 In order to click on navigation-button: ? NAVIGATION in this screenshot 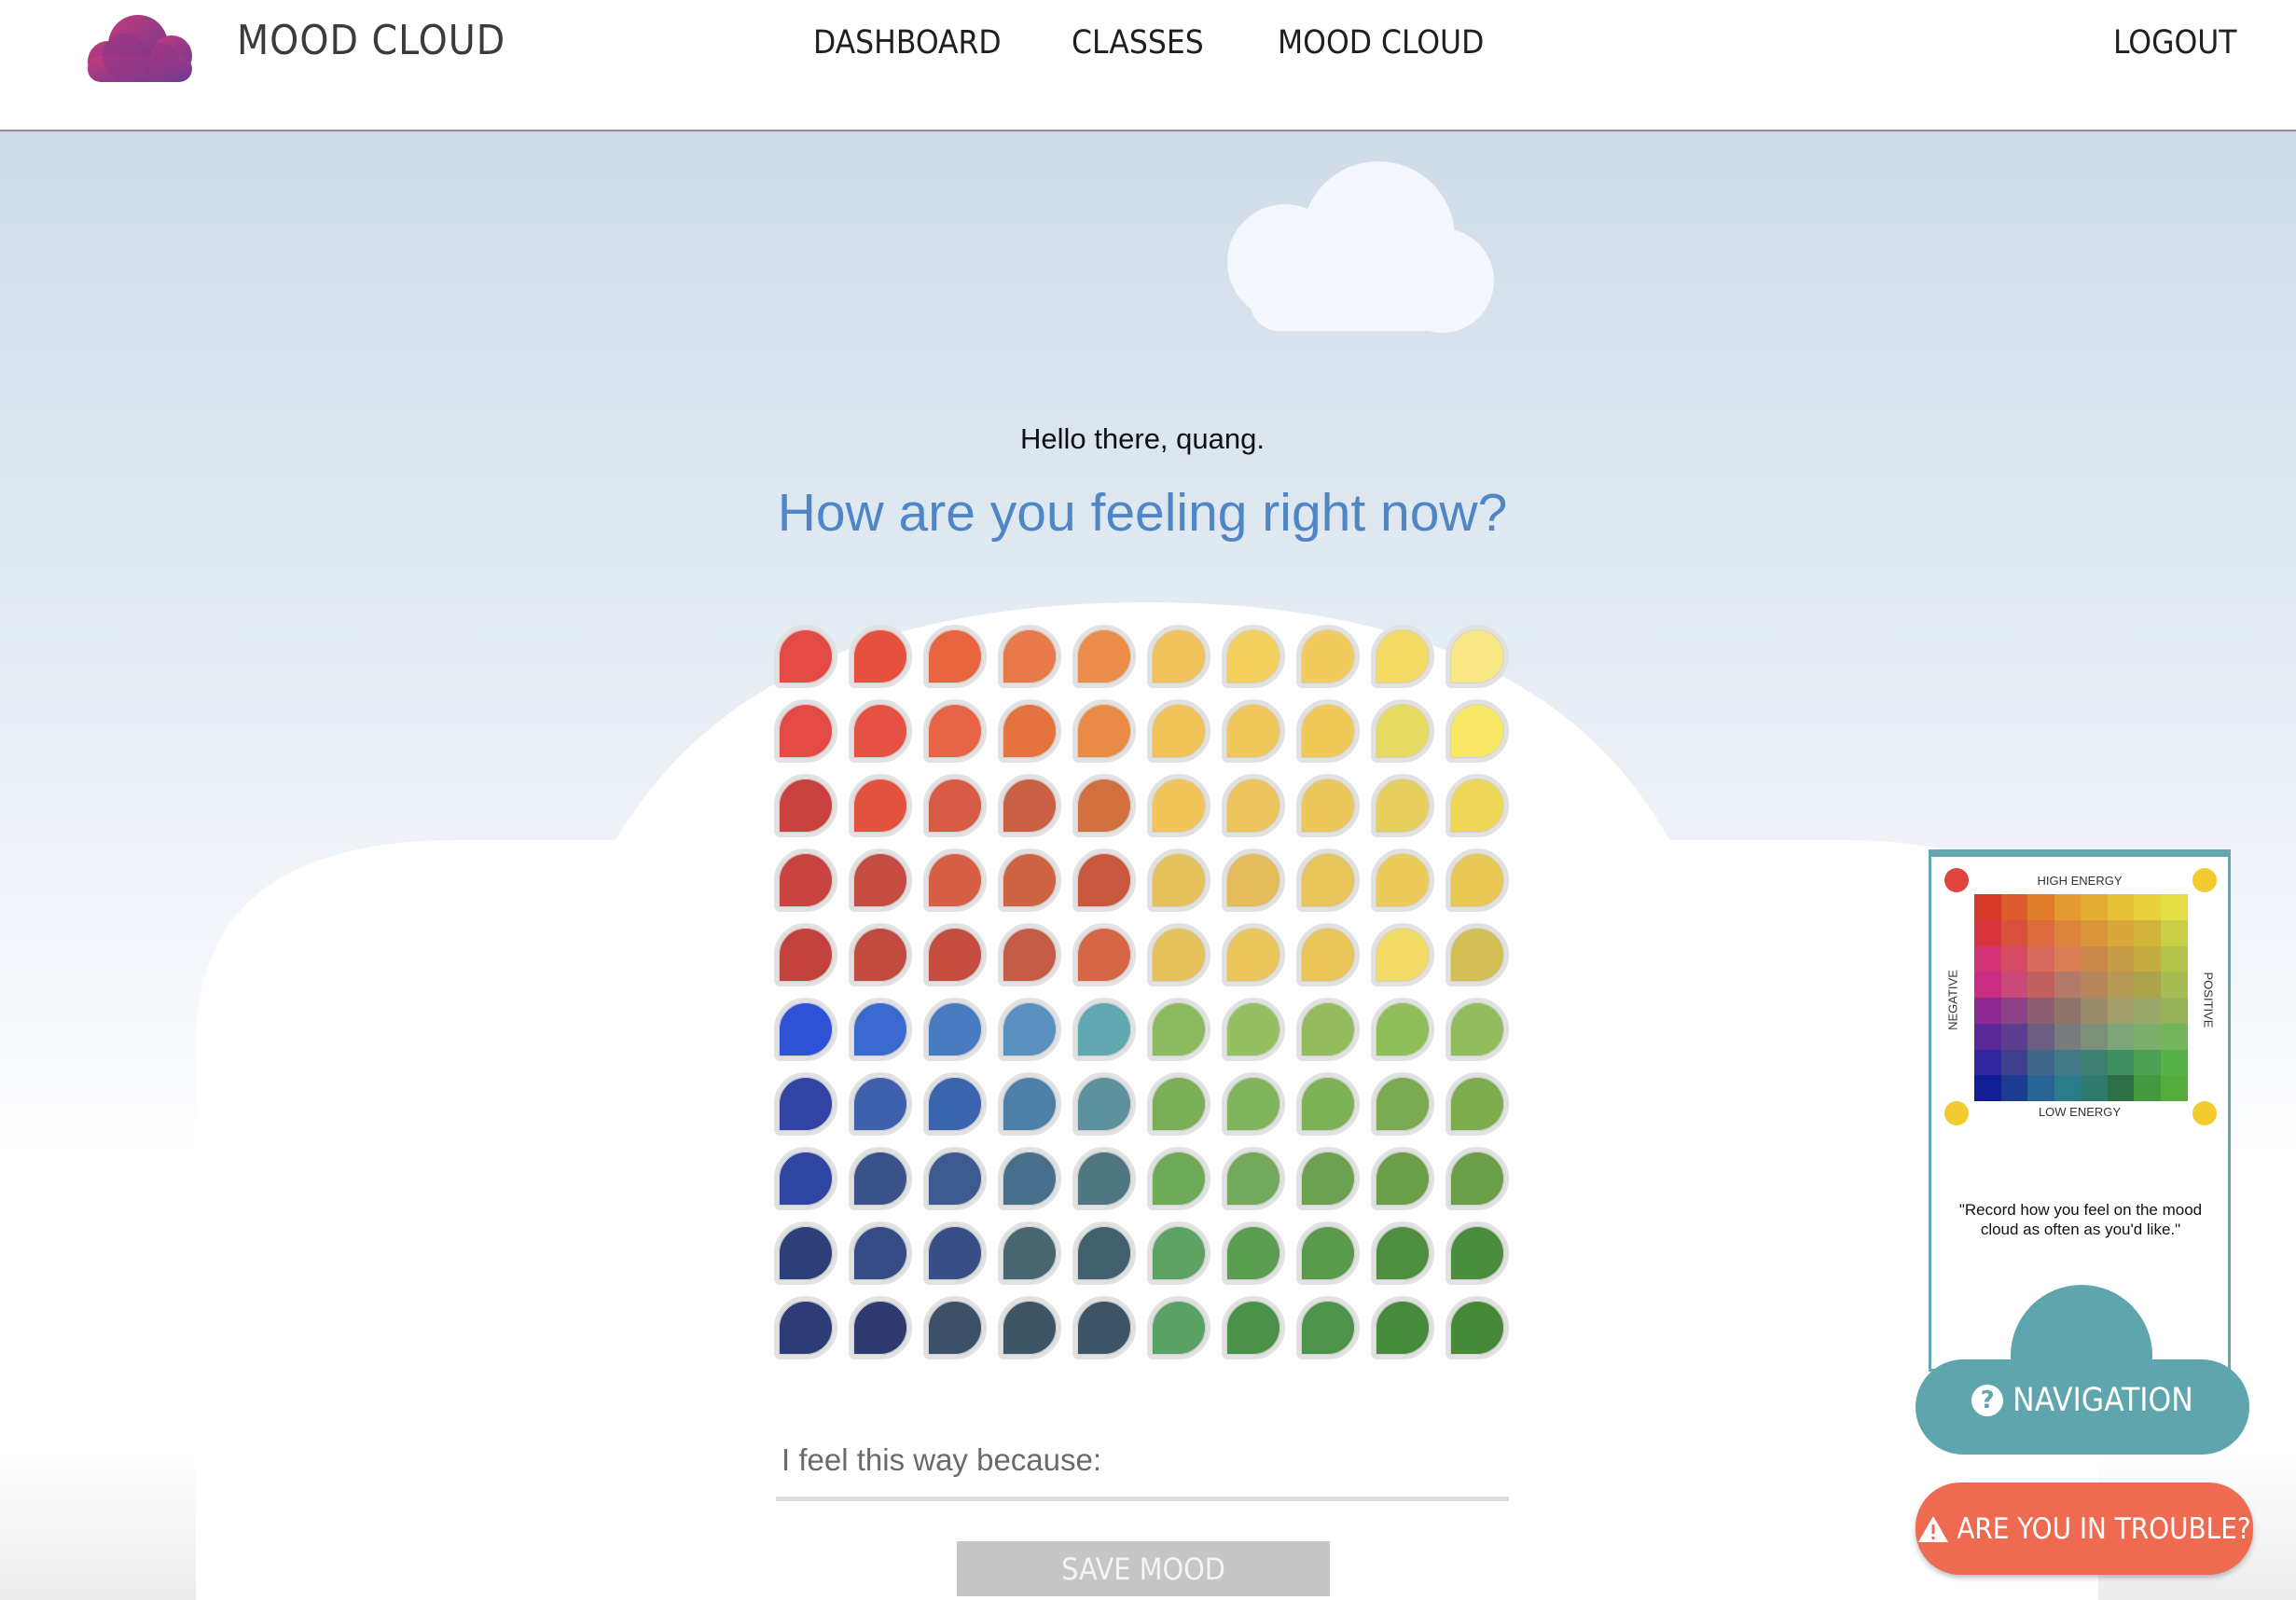, I will do `click(2082, 1371)`.